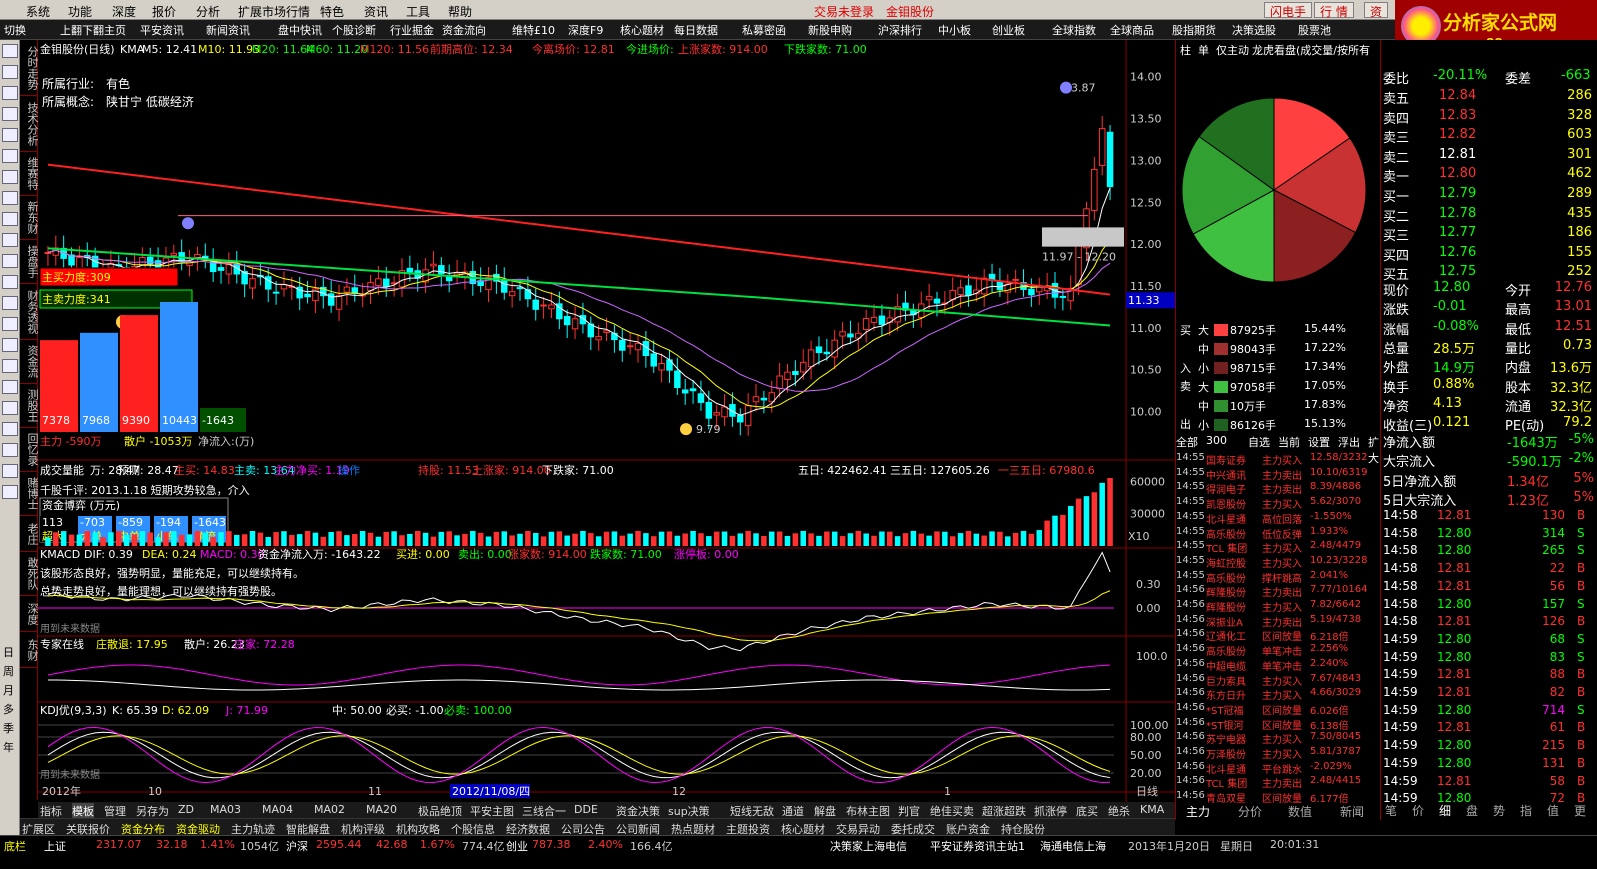 This screenshot has width=1597, height=869. What do you see at coordinates (332, 11) in the screenshot?
I see `menu-feature: 特色` at bounding box center [332, 11].